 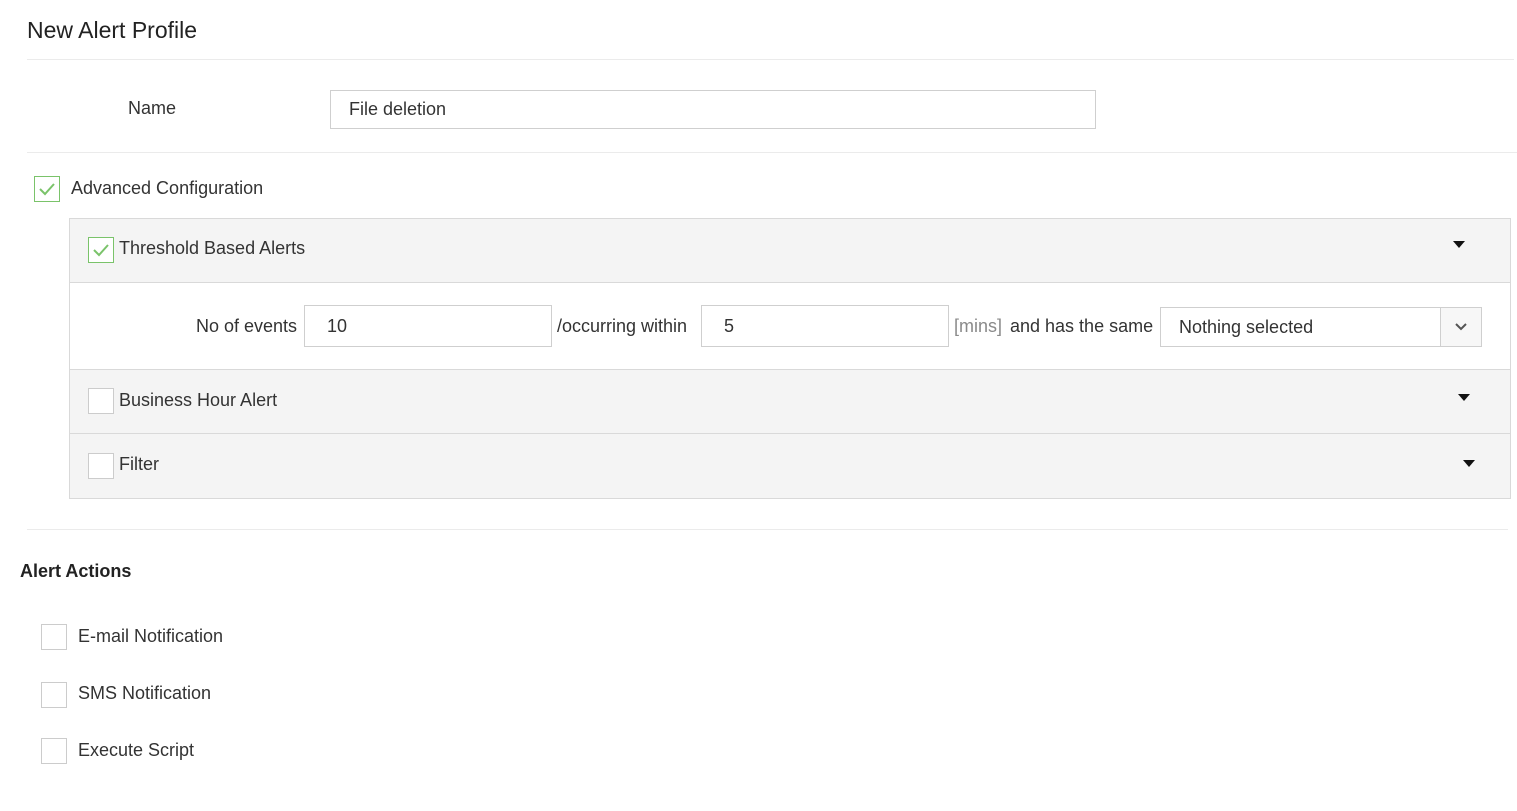 What do you see at coordinates (1246, 327) in the screenshot?
I see `same-field-select-value: Nothing selected` at bounding box center [1246, 327].